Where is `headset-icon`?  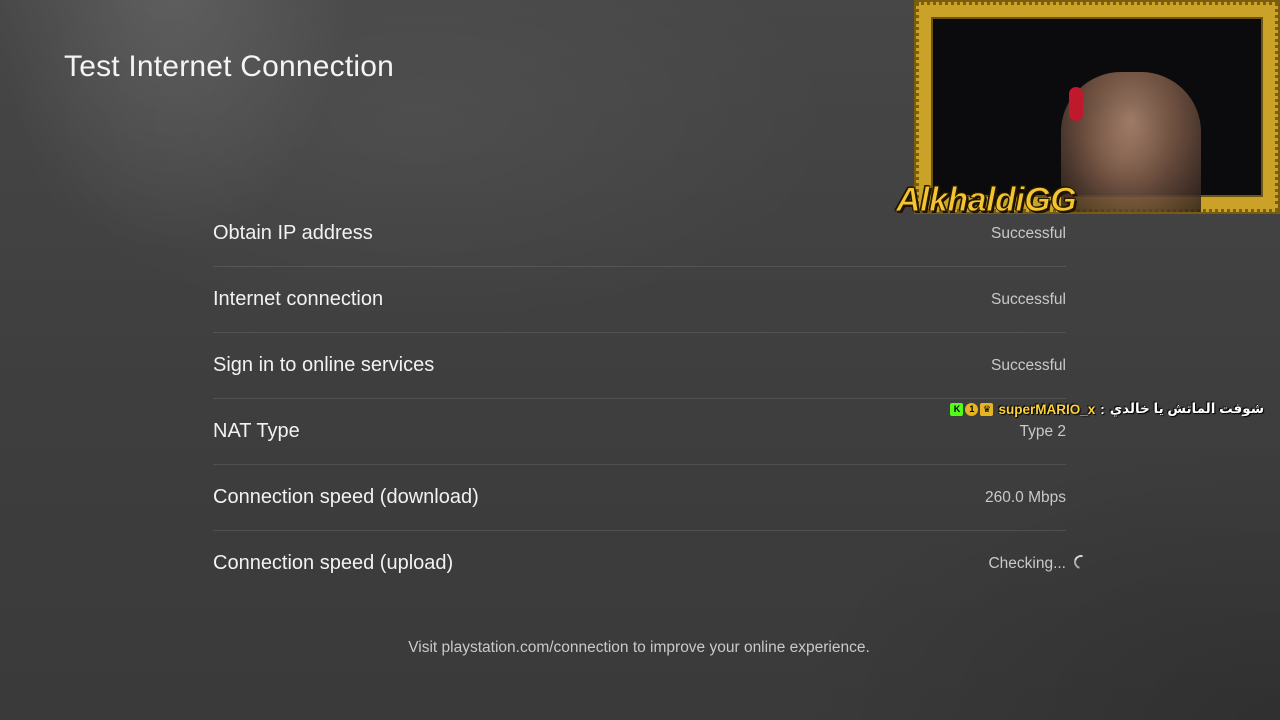 headset-icon is located at coordinates (1076, 104).